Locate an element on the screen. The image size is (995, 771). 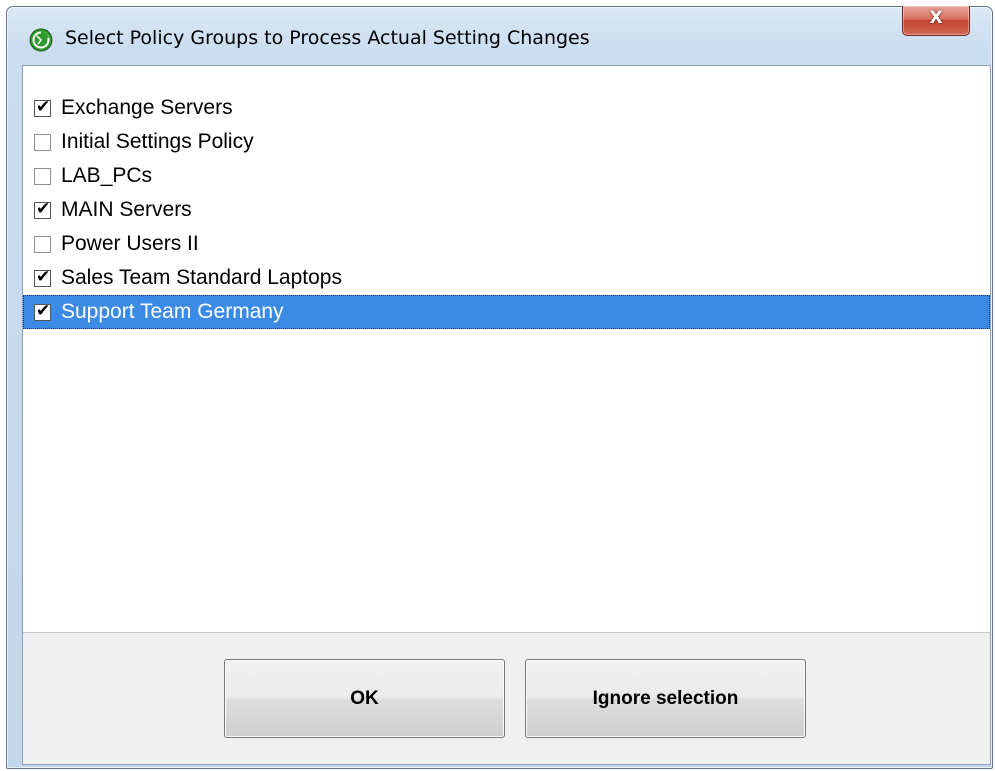
policy-group-label: Sales Team Standard Laptops is located at coordinates (201, 277).